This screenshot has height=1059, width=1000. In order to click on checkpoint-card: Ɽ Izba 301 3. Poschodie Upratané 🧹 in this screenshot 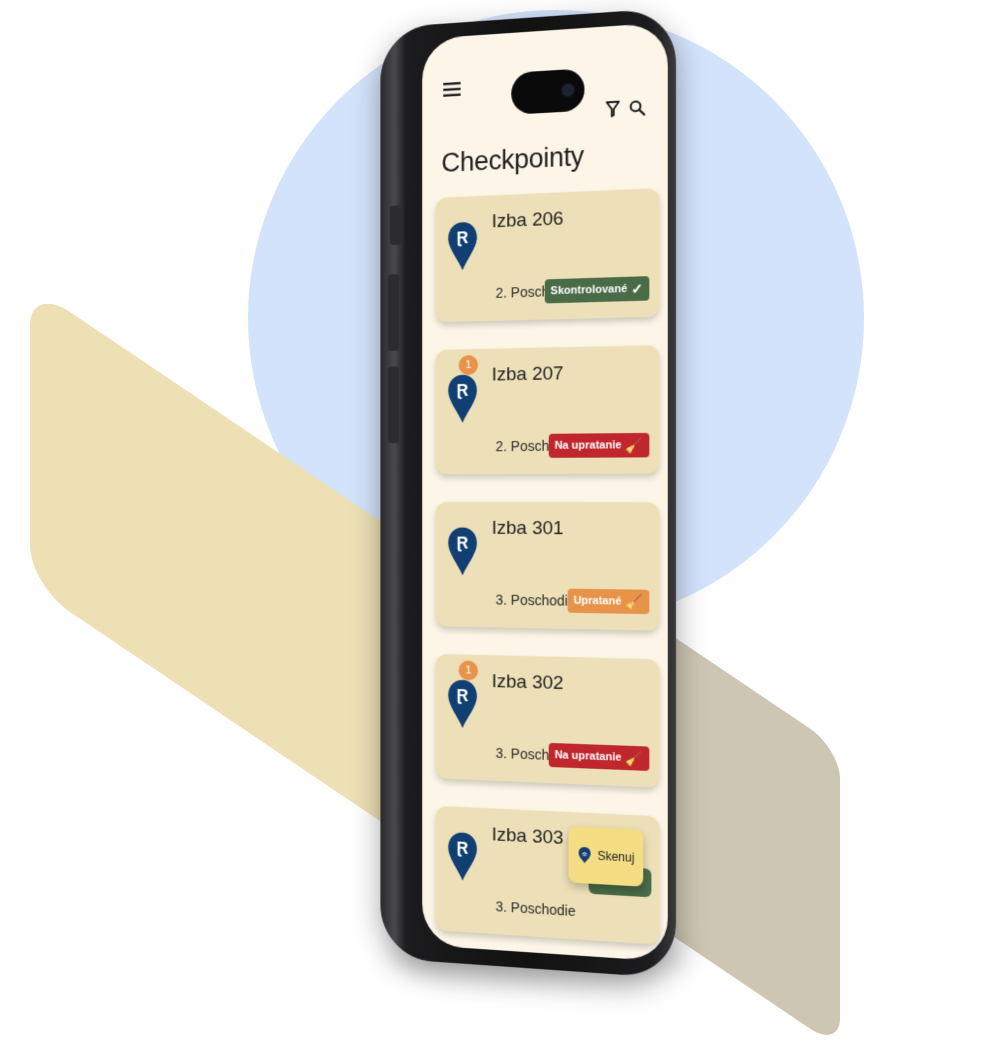, I will do `click(547, 566)`.